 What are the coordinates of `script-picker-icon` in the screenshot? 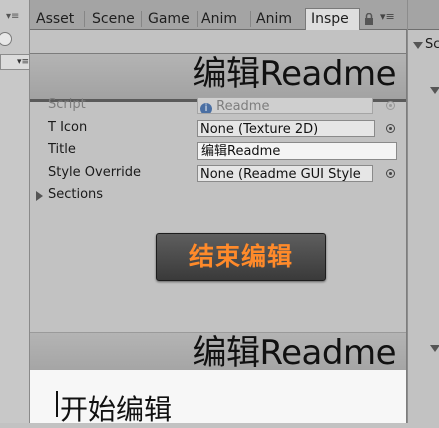 It's located at (390, 105).